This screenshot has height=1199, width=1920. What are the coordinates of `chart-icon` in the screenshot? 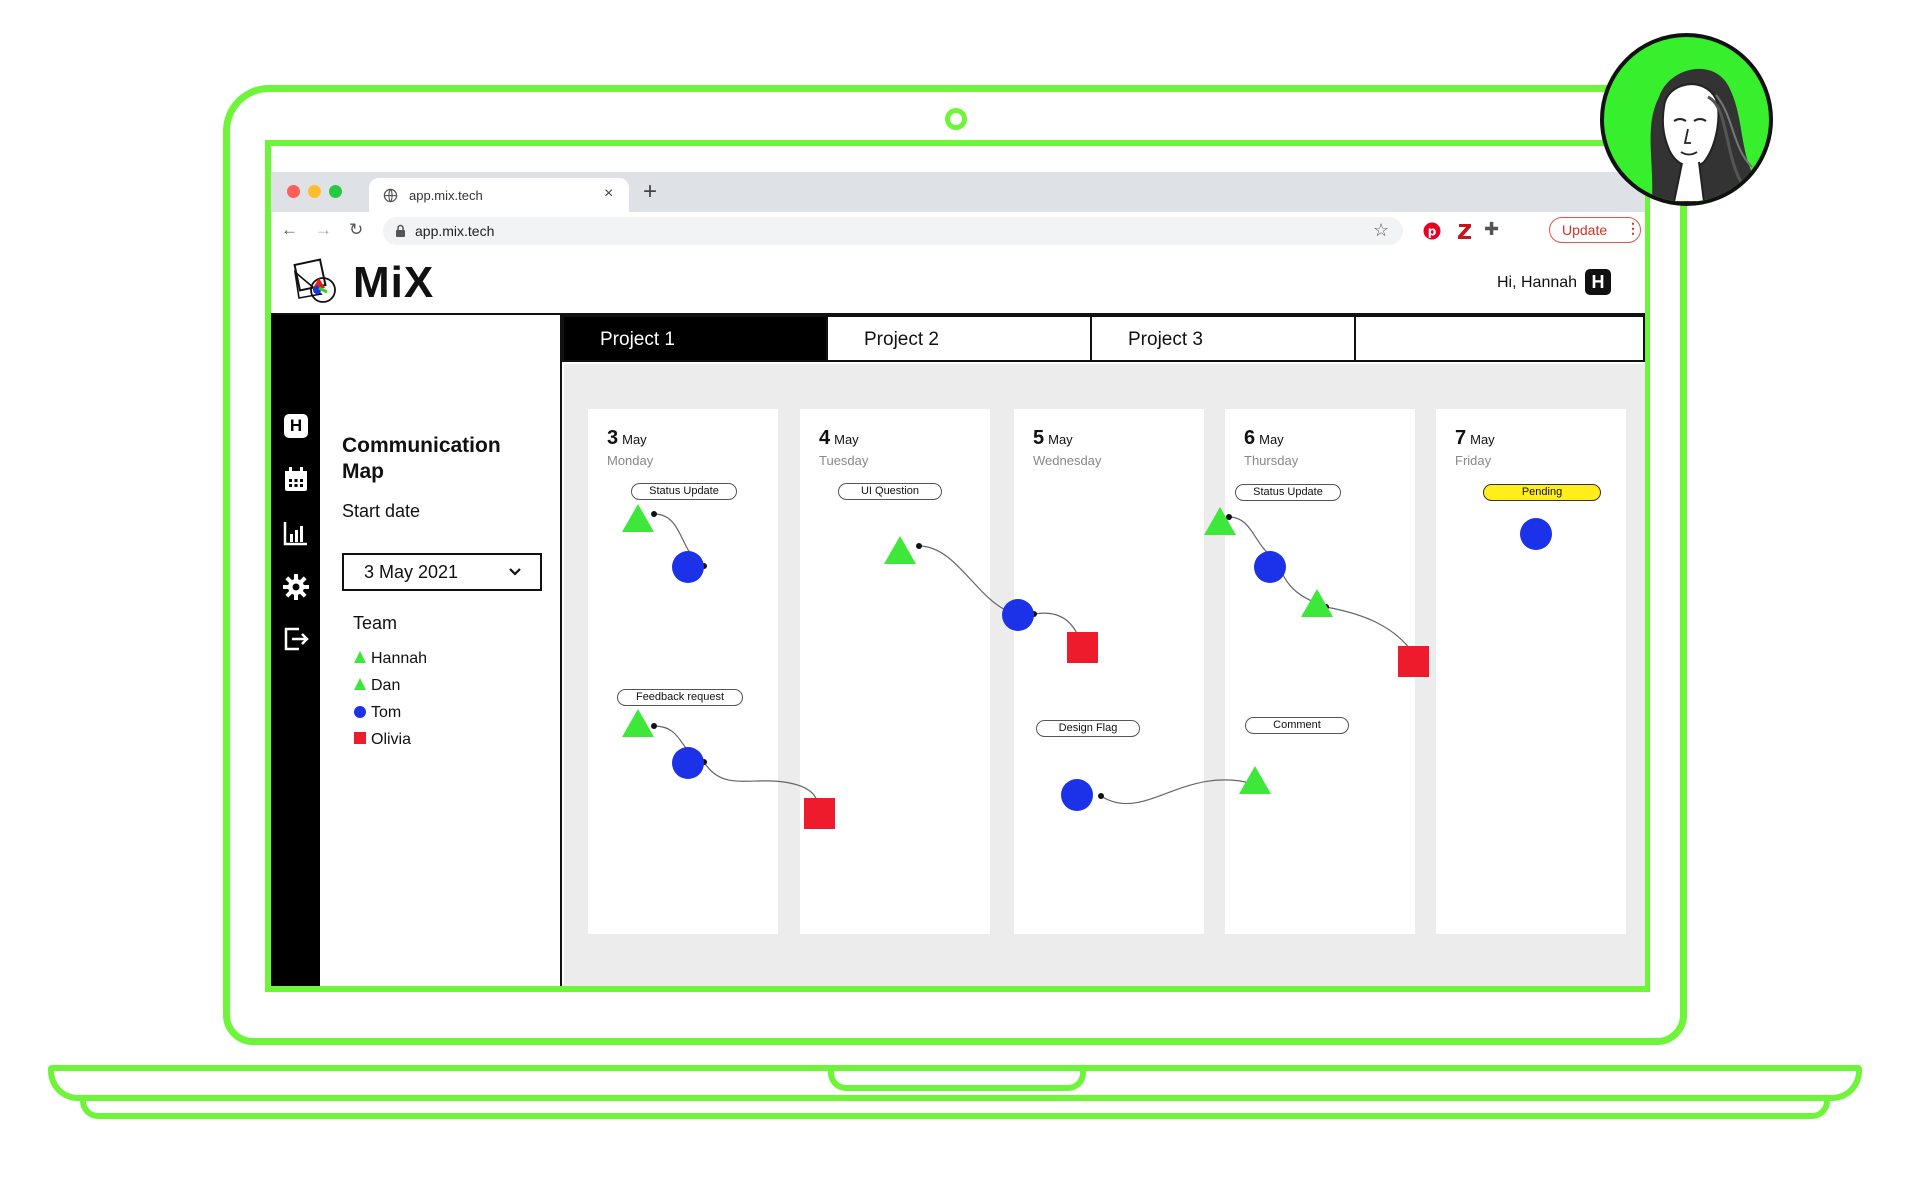 It's located at (296, 533).